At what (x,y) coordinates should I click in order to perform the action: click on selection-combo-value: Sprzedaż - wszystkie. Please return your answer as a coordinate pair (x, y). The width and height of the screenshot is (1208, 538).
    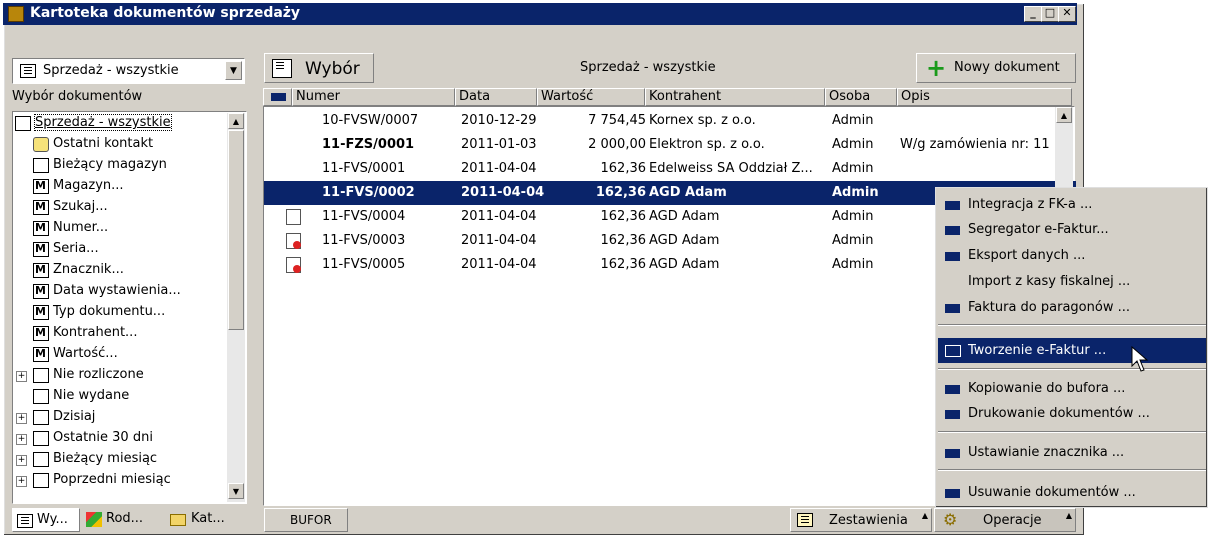
    Looking at the image, I should click on (111, 70).